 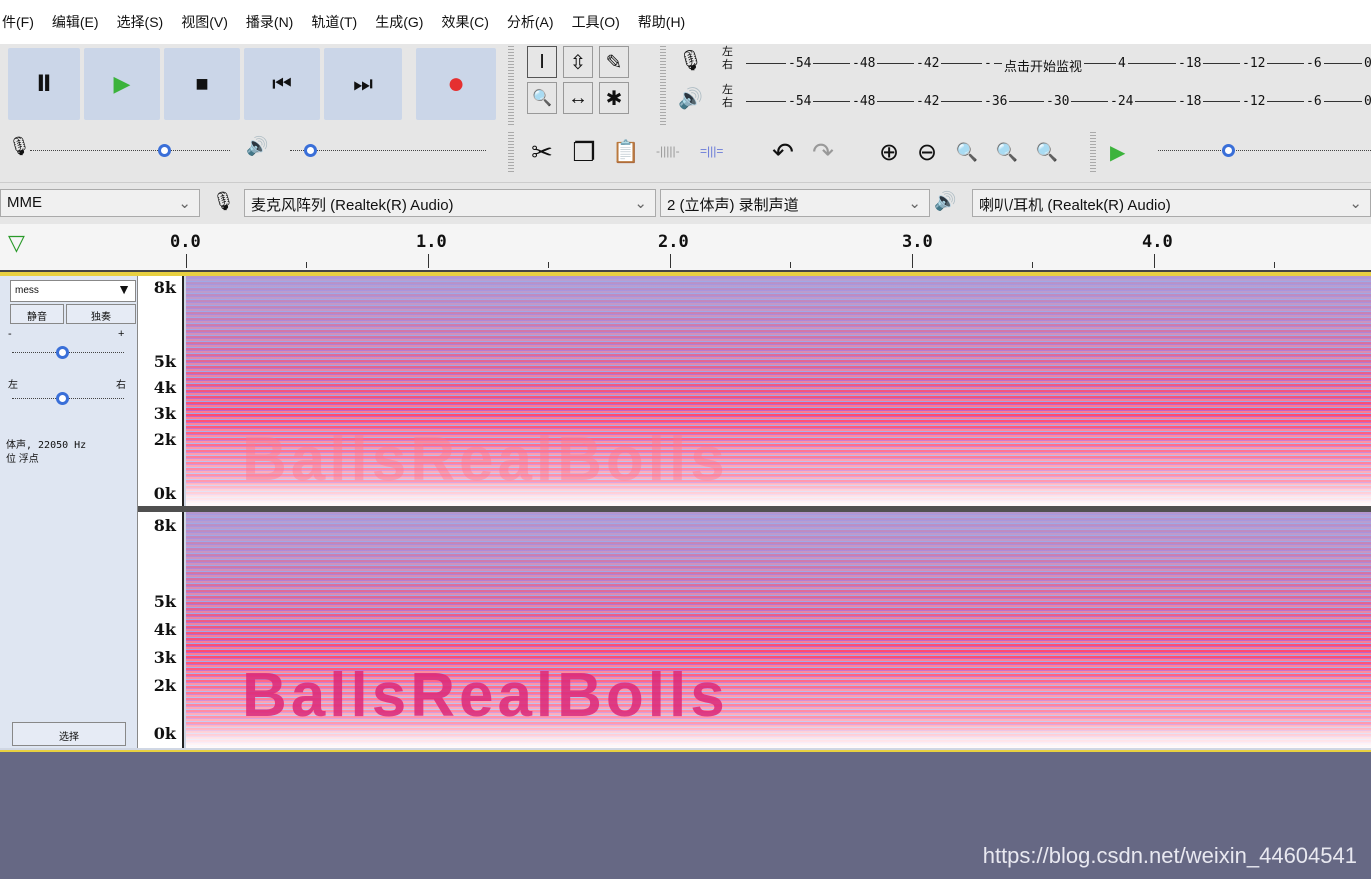 What do you see at coordinates (100, 203) in the screenshot?
I see `audio-host-select: MME ⌄` at bounding box center [100, 203].